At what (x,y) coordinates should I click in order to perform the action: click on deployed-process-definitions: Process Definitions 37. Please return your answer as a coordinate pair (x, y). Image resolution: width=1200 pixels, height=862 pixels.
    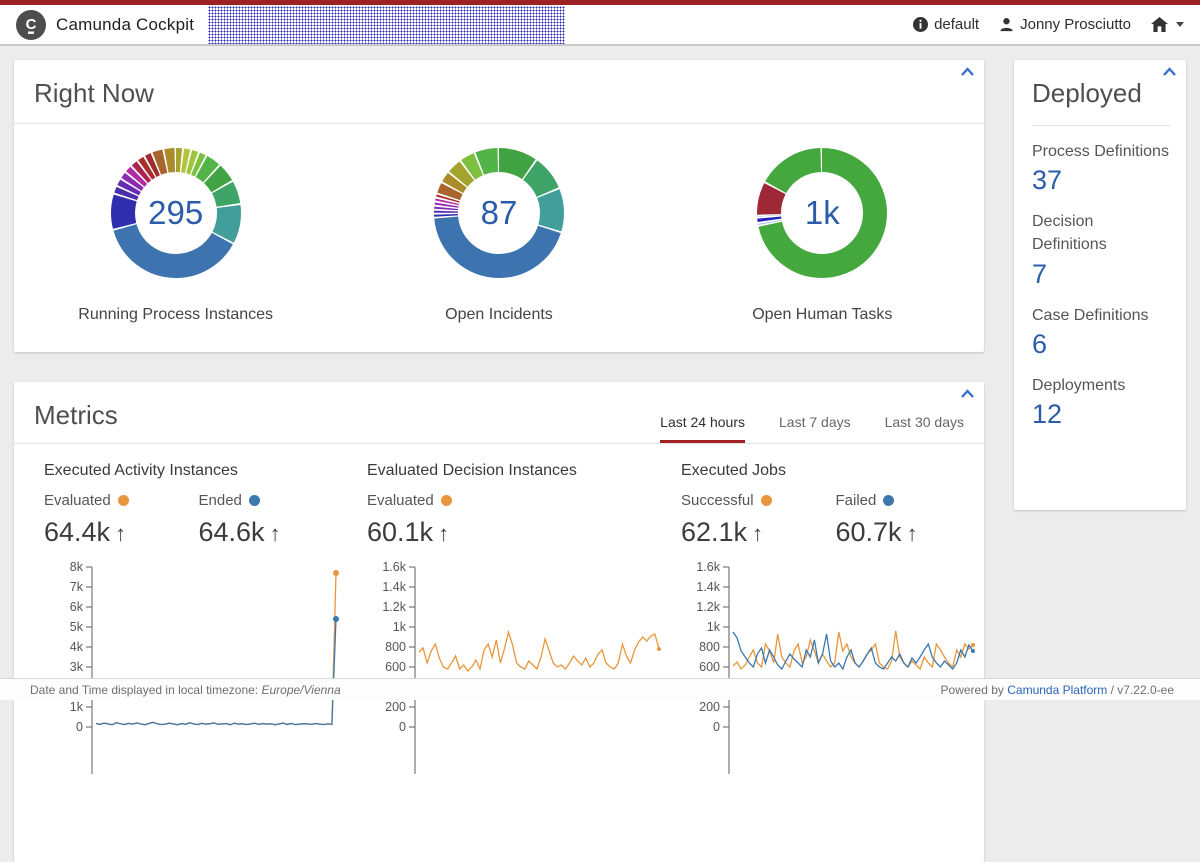
    Looking at the image, I should click on (1101, 168).